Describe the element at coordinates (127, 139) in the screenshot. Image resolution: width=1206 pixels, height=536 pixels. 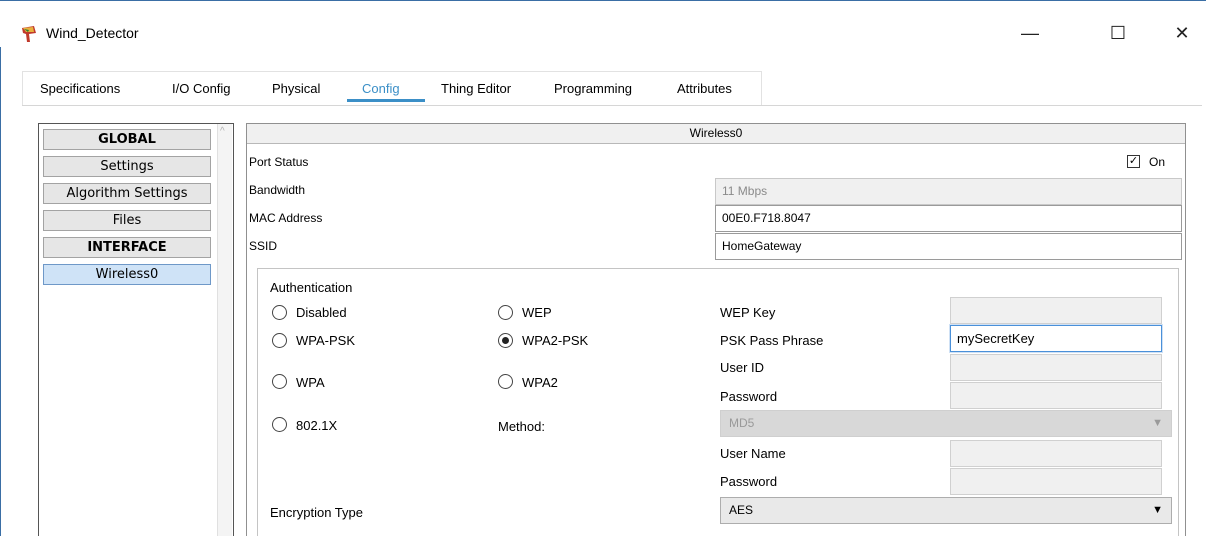
I see `sidebar-header-global: GLOBAL` at that location.